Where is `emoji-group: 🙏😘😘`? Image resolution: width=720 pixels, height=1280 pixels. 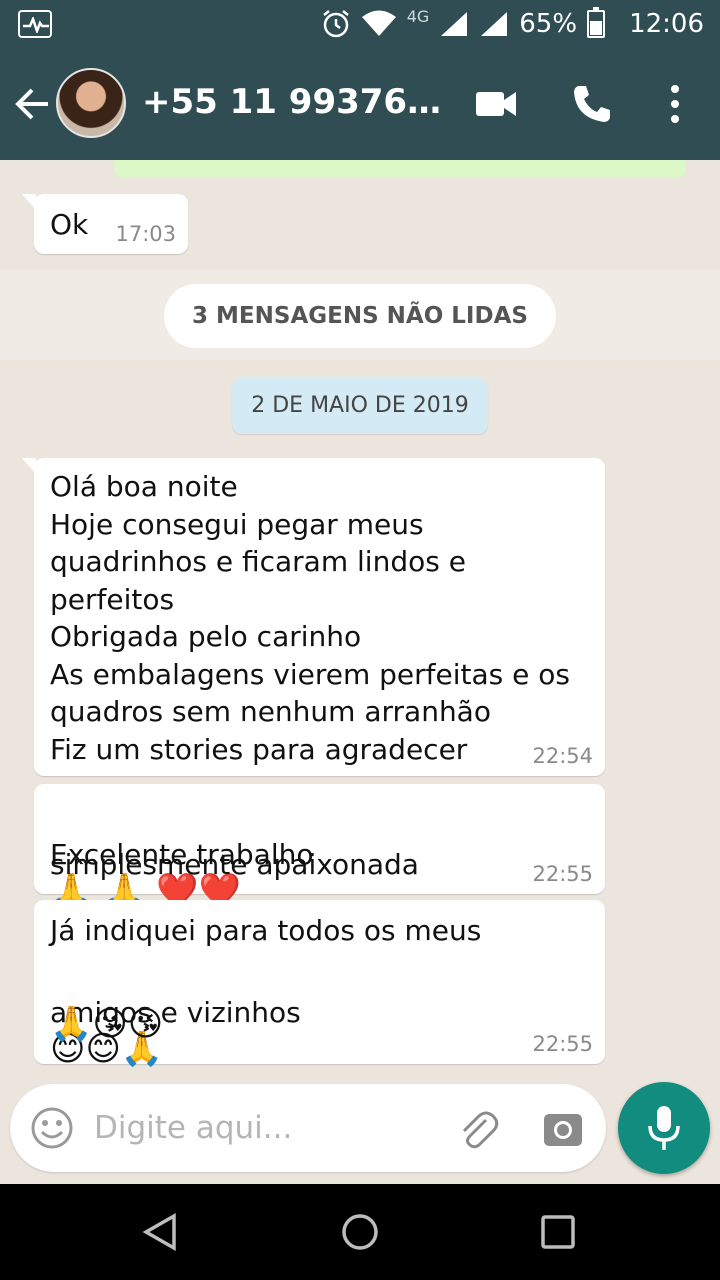 emoji-group: 🙏😘😘 is located at coordinates (107, 1024).